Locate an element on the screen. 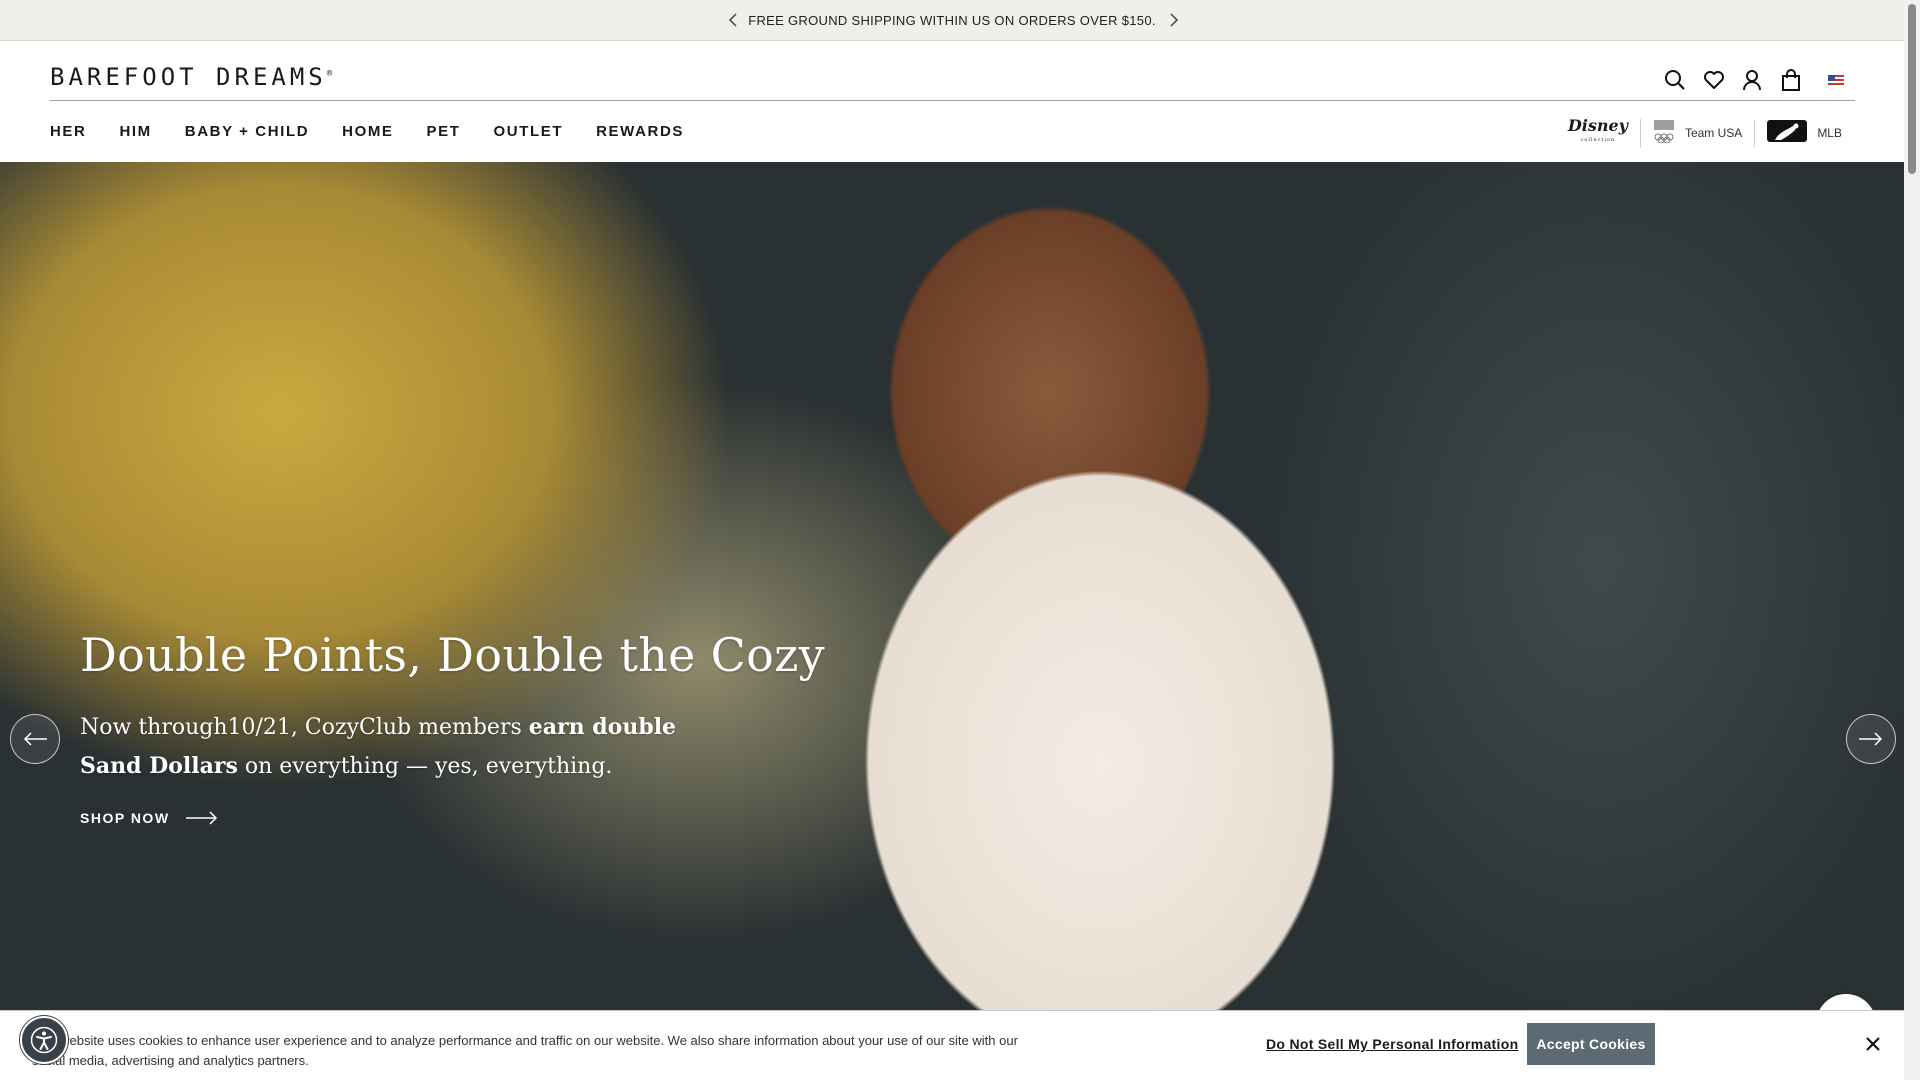  brand-logo: BAREFOOT DREAMS® is located at coordinates (191, 77).